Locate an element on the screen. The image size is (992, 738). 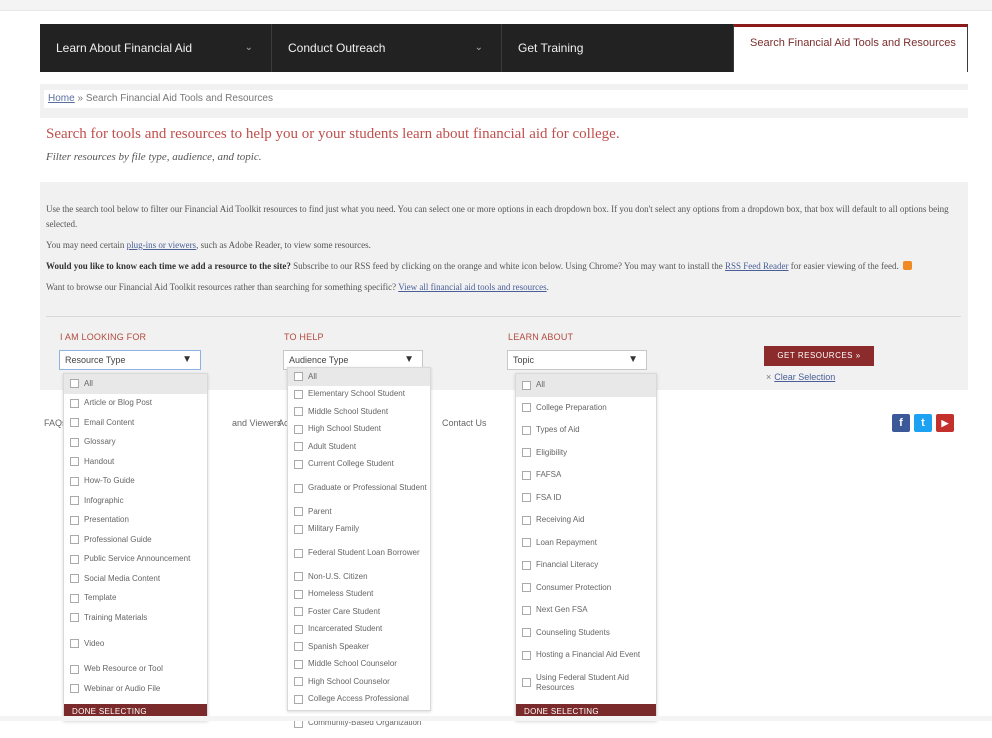
dropdown-option: Homeless Student is located at coordinates (359, 595).